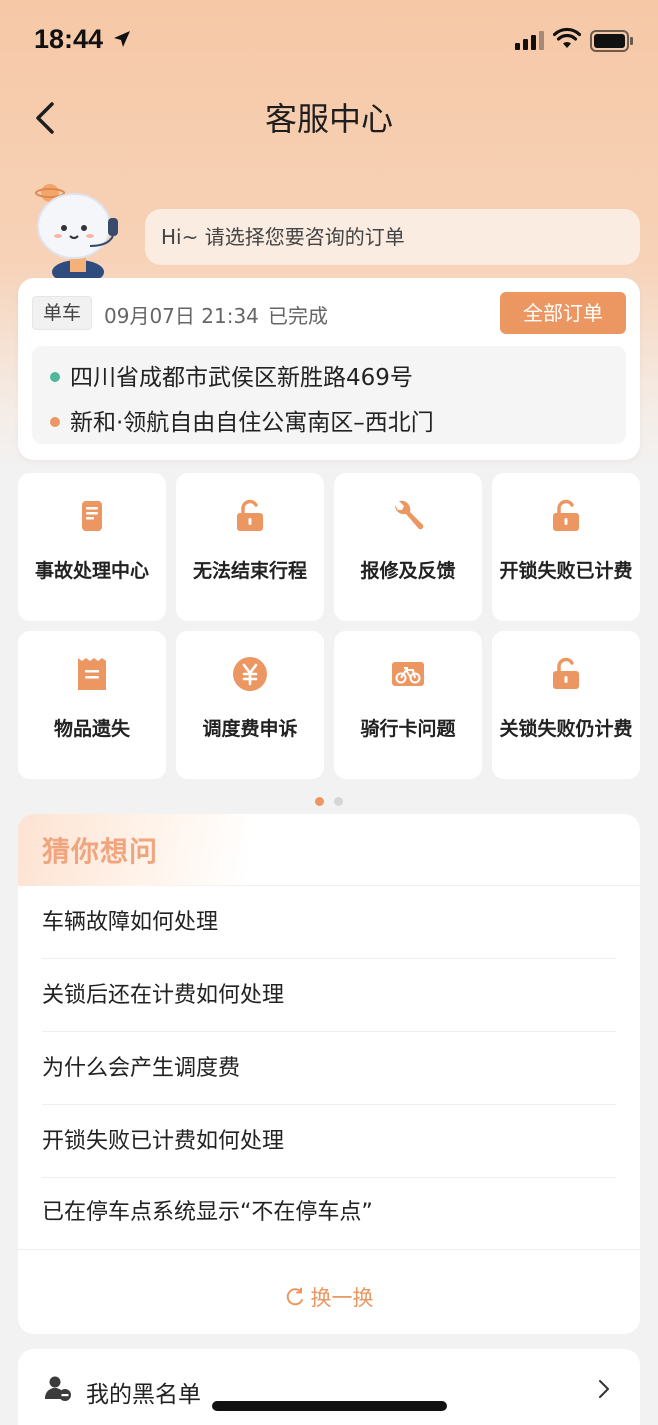  Describe the element at coordinates (408, 571) in the screenshot. I see `service-label: 报修及反馈` at that location.